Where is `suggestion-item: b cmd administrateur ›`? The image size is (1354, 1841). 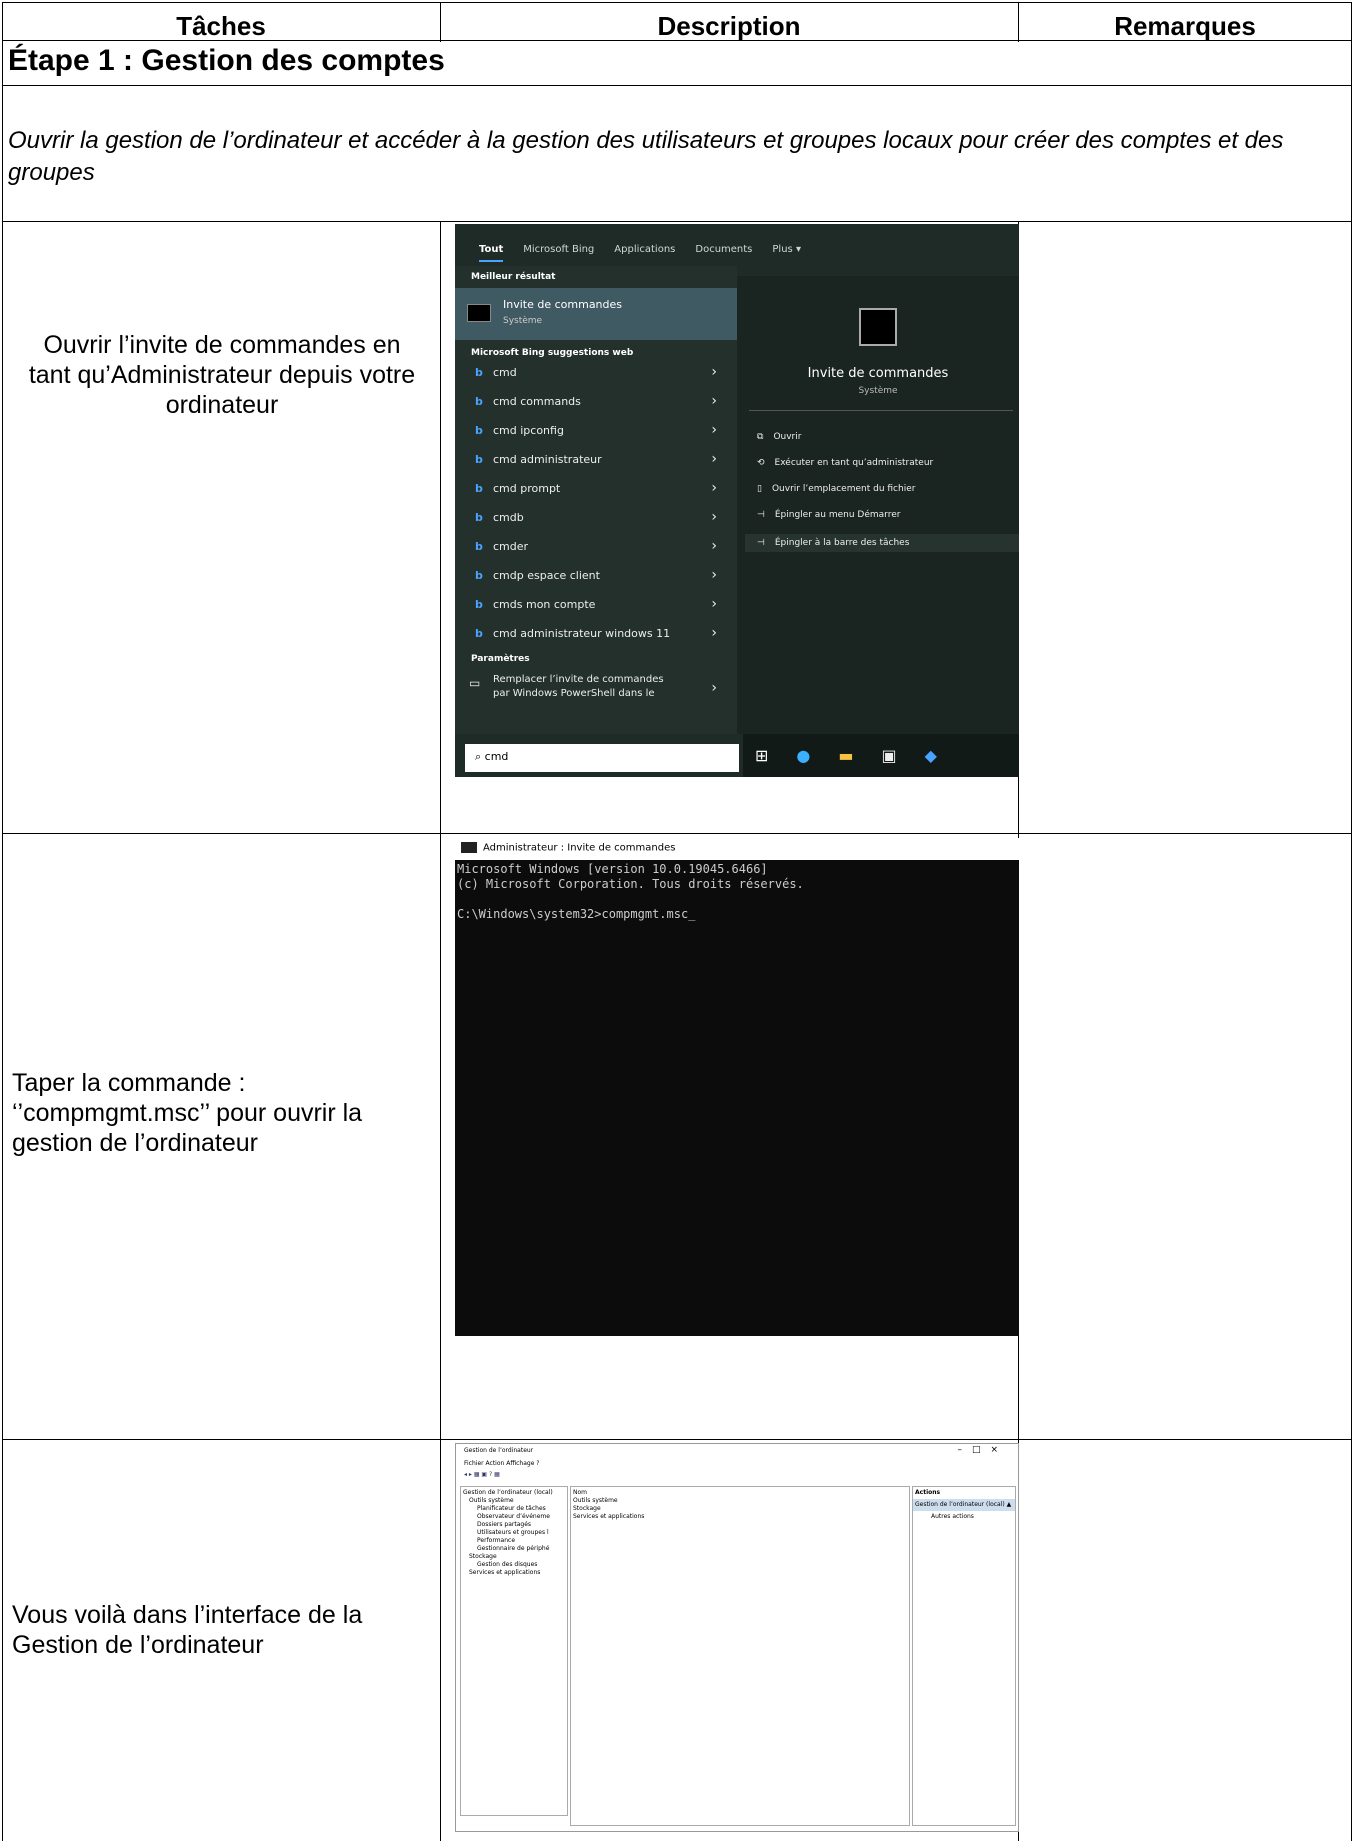
suggestion-item: b cmd administrateur › is located at coordinates (596, 461).